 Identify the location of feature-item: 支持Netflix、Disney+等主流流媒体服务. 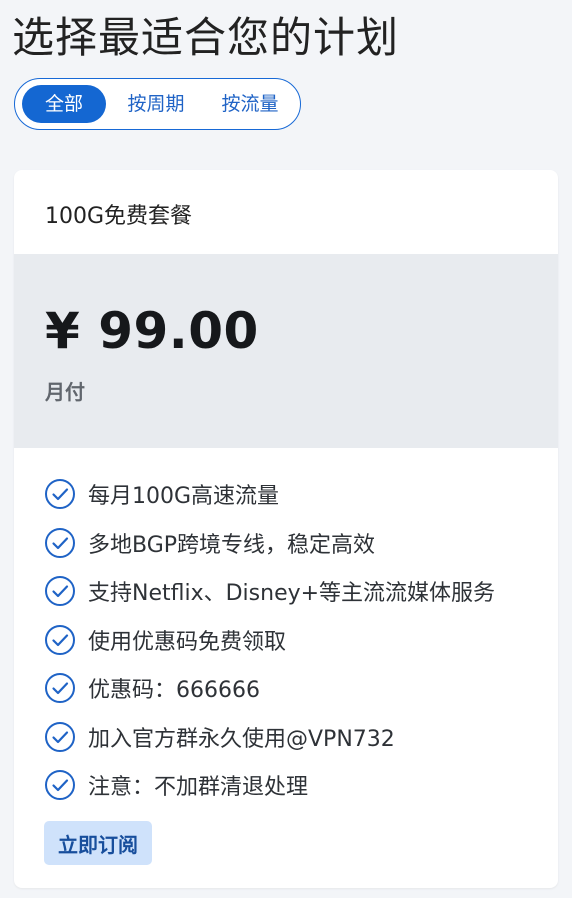
(269, 591).